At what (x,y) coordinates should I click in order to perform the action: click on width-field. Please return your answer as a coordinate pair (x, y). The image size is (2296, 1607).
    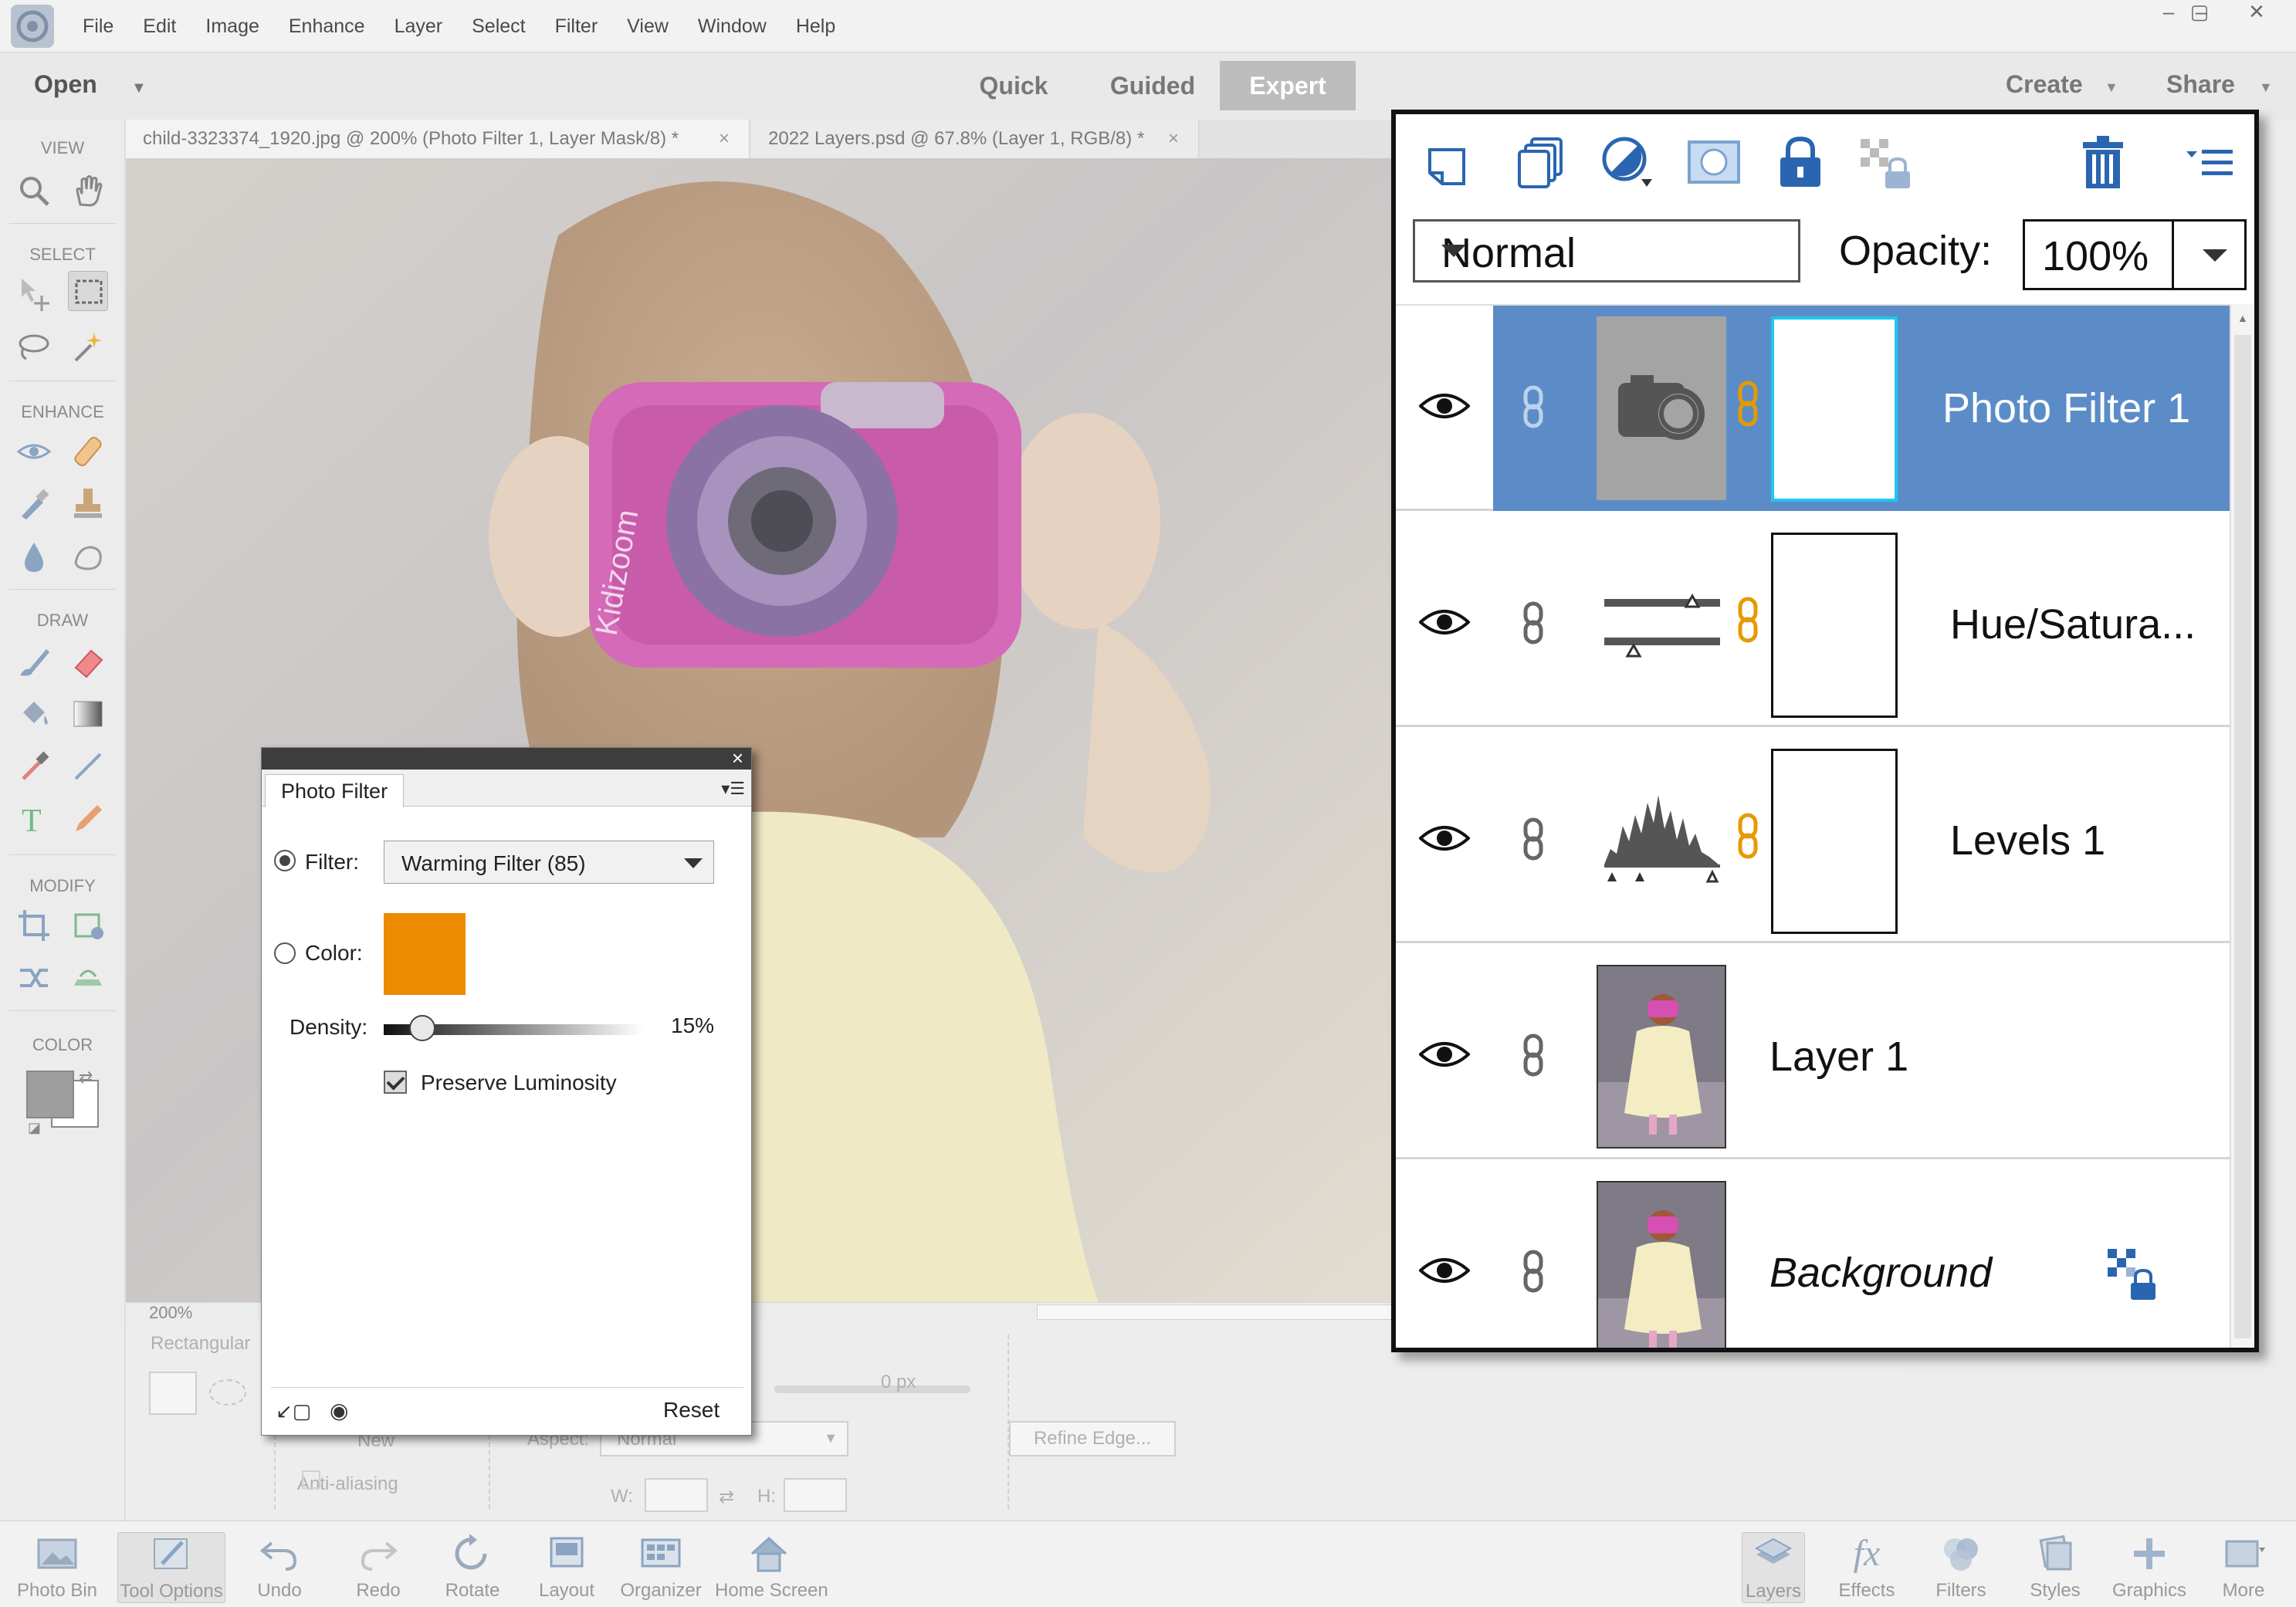
    Looking at the image, I should click on (676, 1495).